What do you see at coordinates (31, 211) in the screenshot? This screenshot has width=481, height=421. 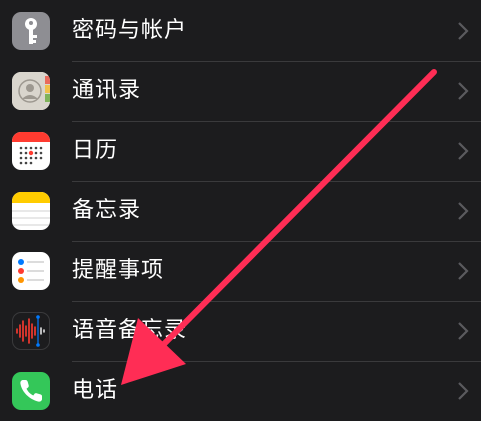 I see `notes-icon` at bounding box center [31, 211].